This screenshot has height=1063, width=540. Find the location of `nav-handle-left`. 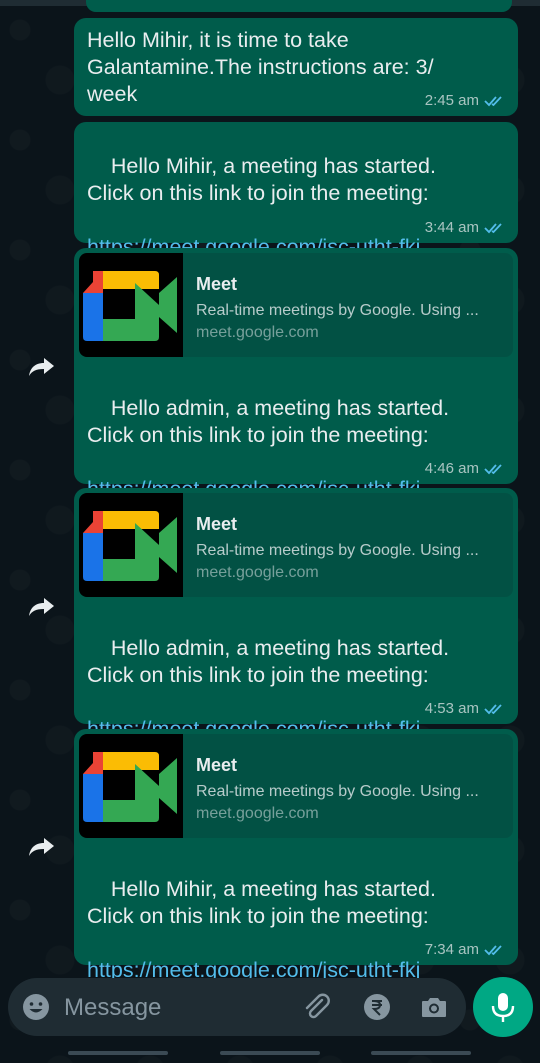

nav-handle-left is located at coordinates (118, 1053).